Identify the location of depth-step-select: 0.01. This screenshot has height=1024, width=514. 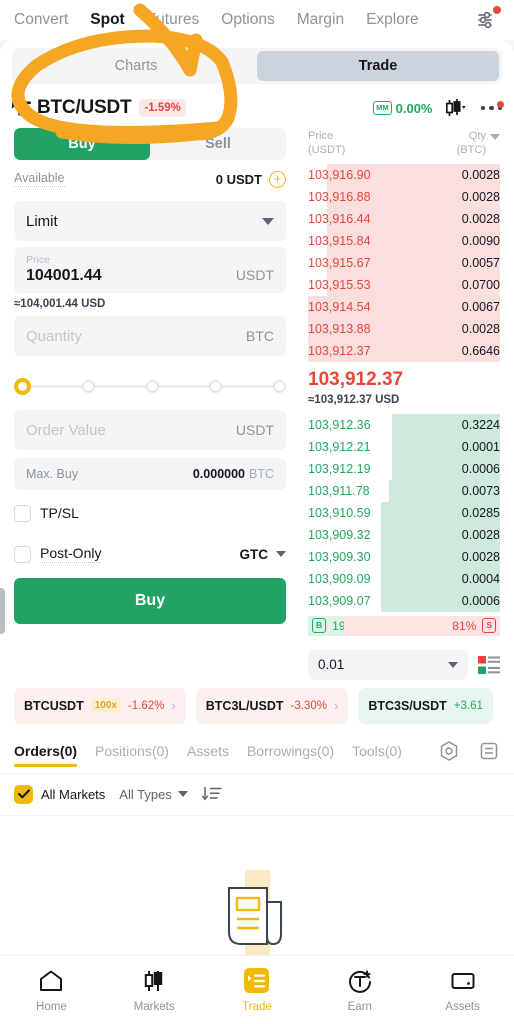
(388, 664).